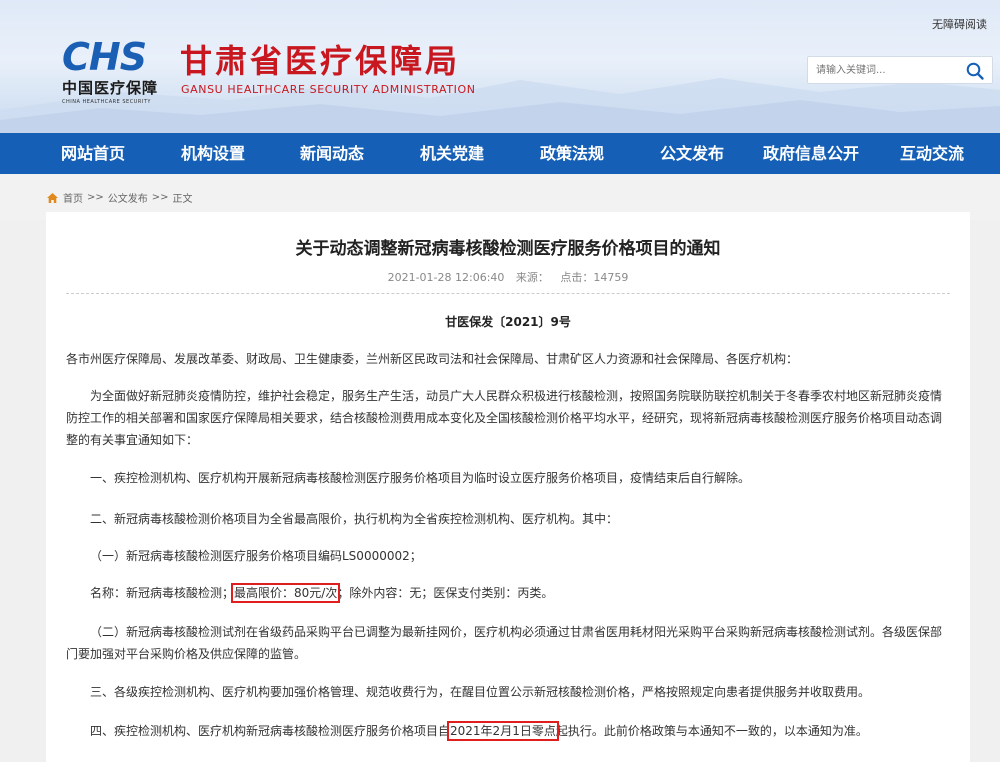 The height and width of the screenshot is (762, 1000). Describe the element at coordinates (320, 61) in the screenshot. I see `site-title: 甘肃省医疗保障局` at that location.